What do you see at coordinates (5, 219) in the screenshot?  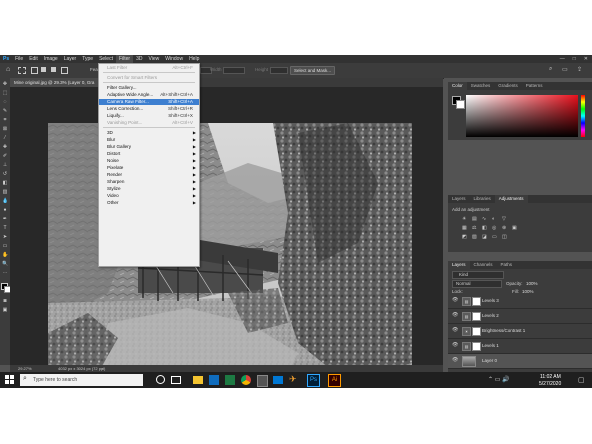 I see `pen-tool-icon: ✒` at bounding box center [5, 219].